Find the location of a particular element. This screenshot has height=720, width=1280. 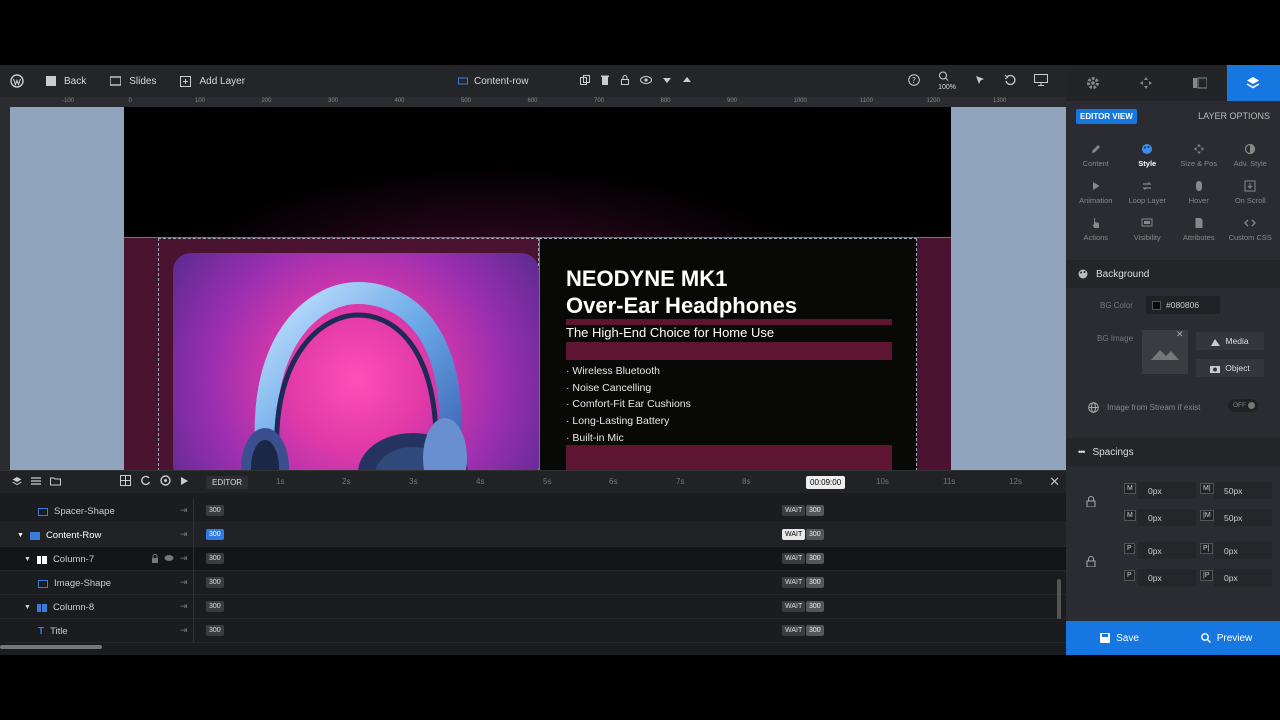

layer-row-content-row: ▼ Content-Row ⇥ 300 WAIT 300 is located at coordinates (533, 535).